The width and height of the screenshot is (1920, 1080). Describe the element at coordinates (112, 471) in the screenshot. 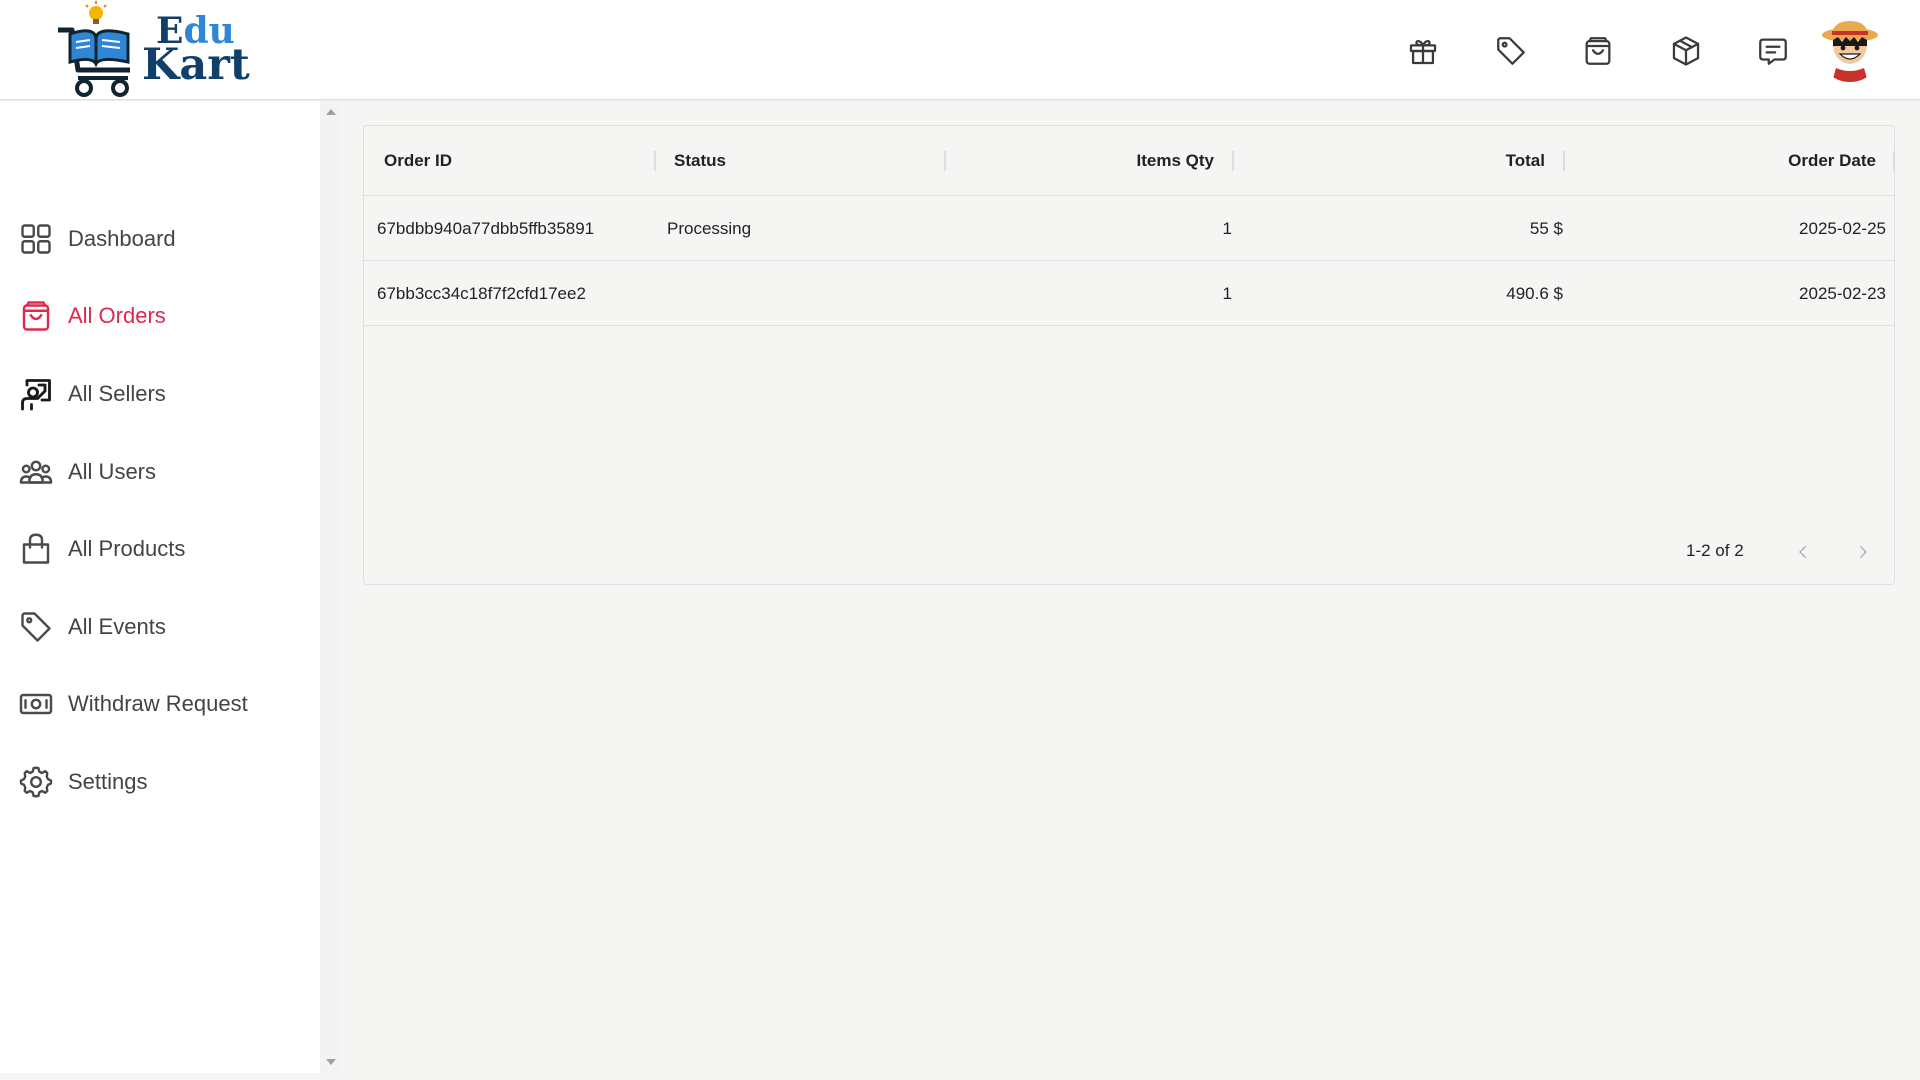

I see `sidebar-item-label: All Users` at that location.